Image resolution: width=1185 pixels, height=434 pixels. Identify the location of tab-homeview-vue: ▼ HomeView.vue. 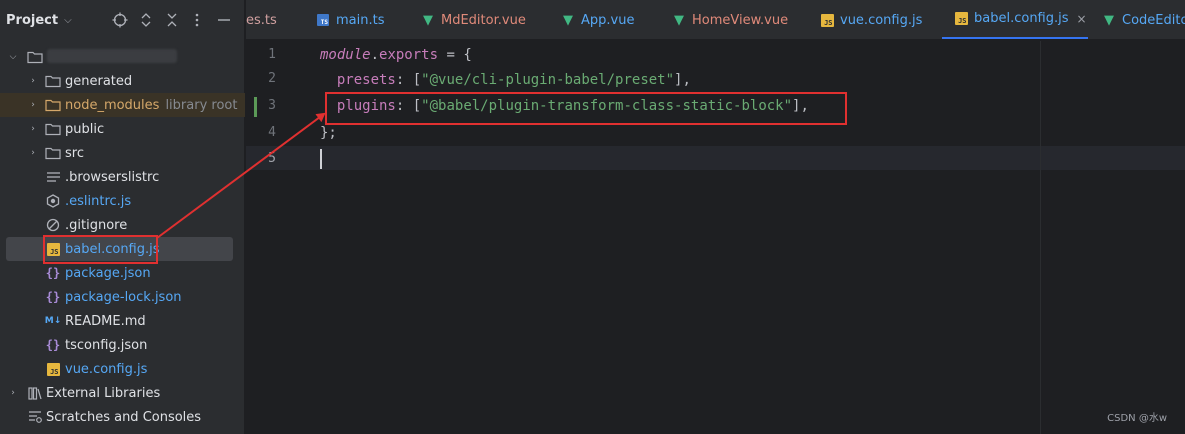
(730, 19).